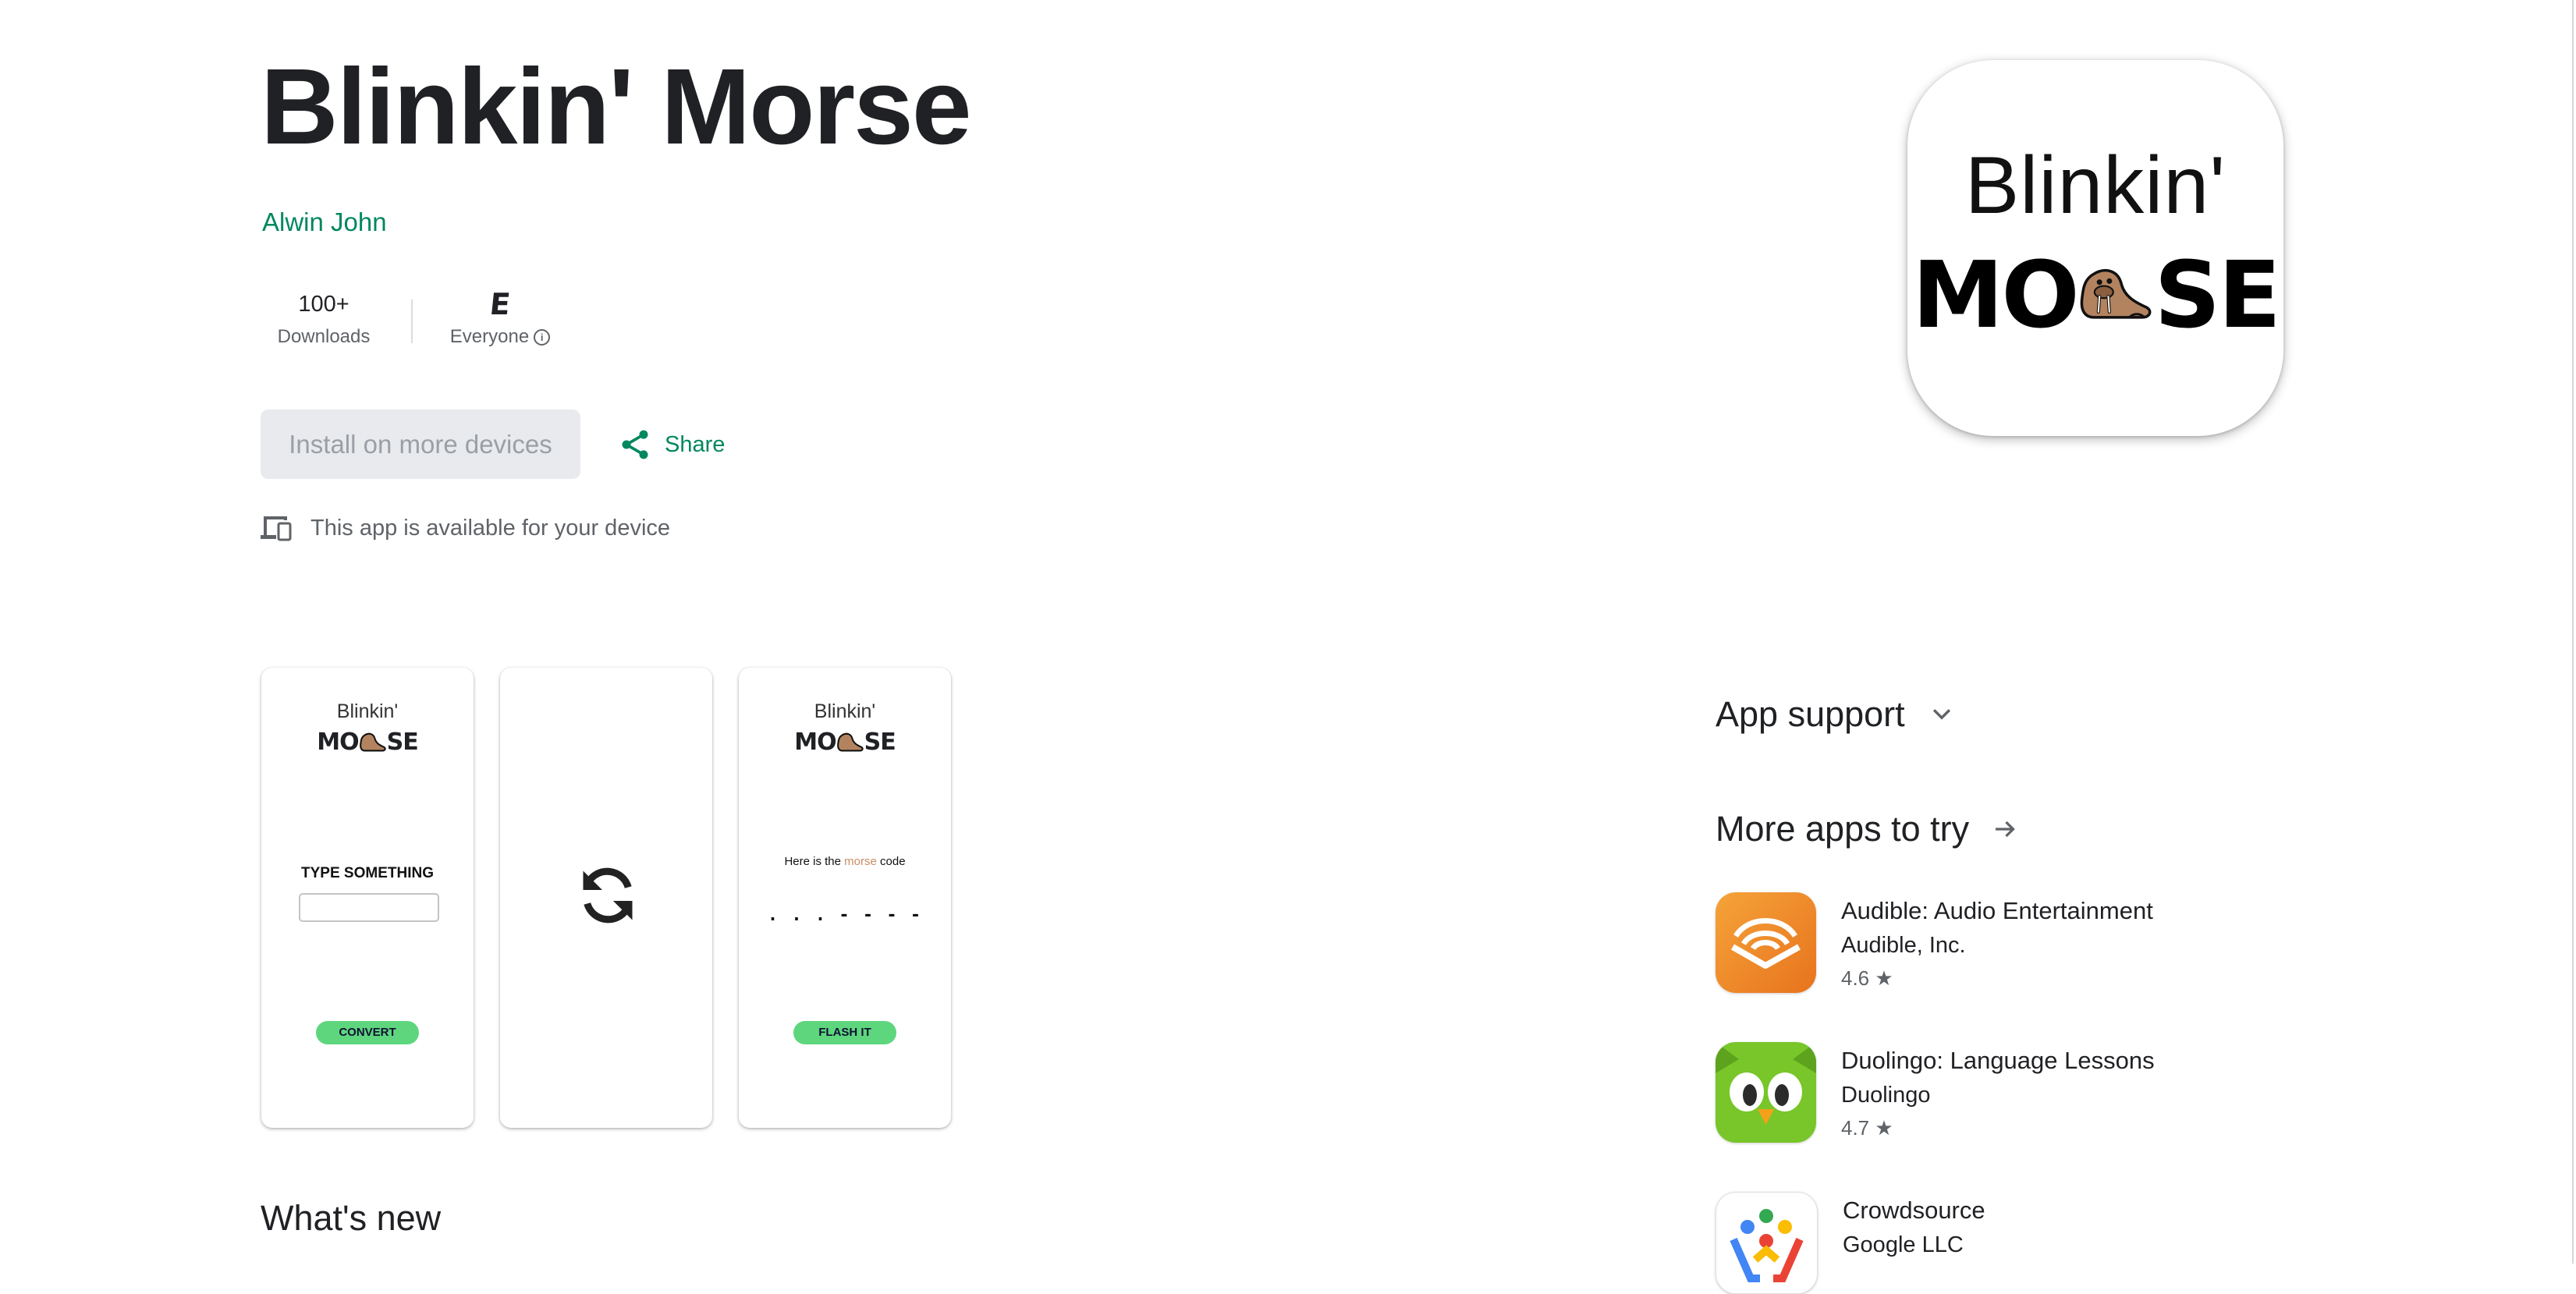 The image size is (2576, 1294). I want to click on screenshot-1: Blinkin' MO SE TYPE SOMETHING CONVERT, so click(367, 898).